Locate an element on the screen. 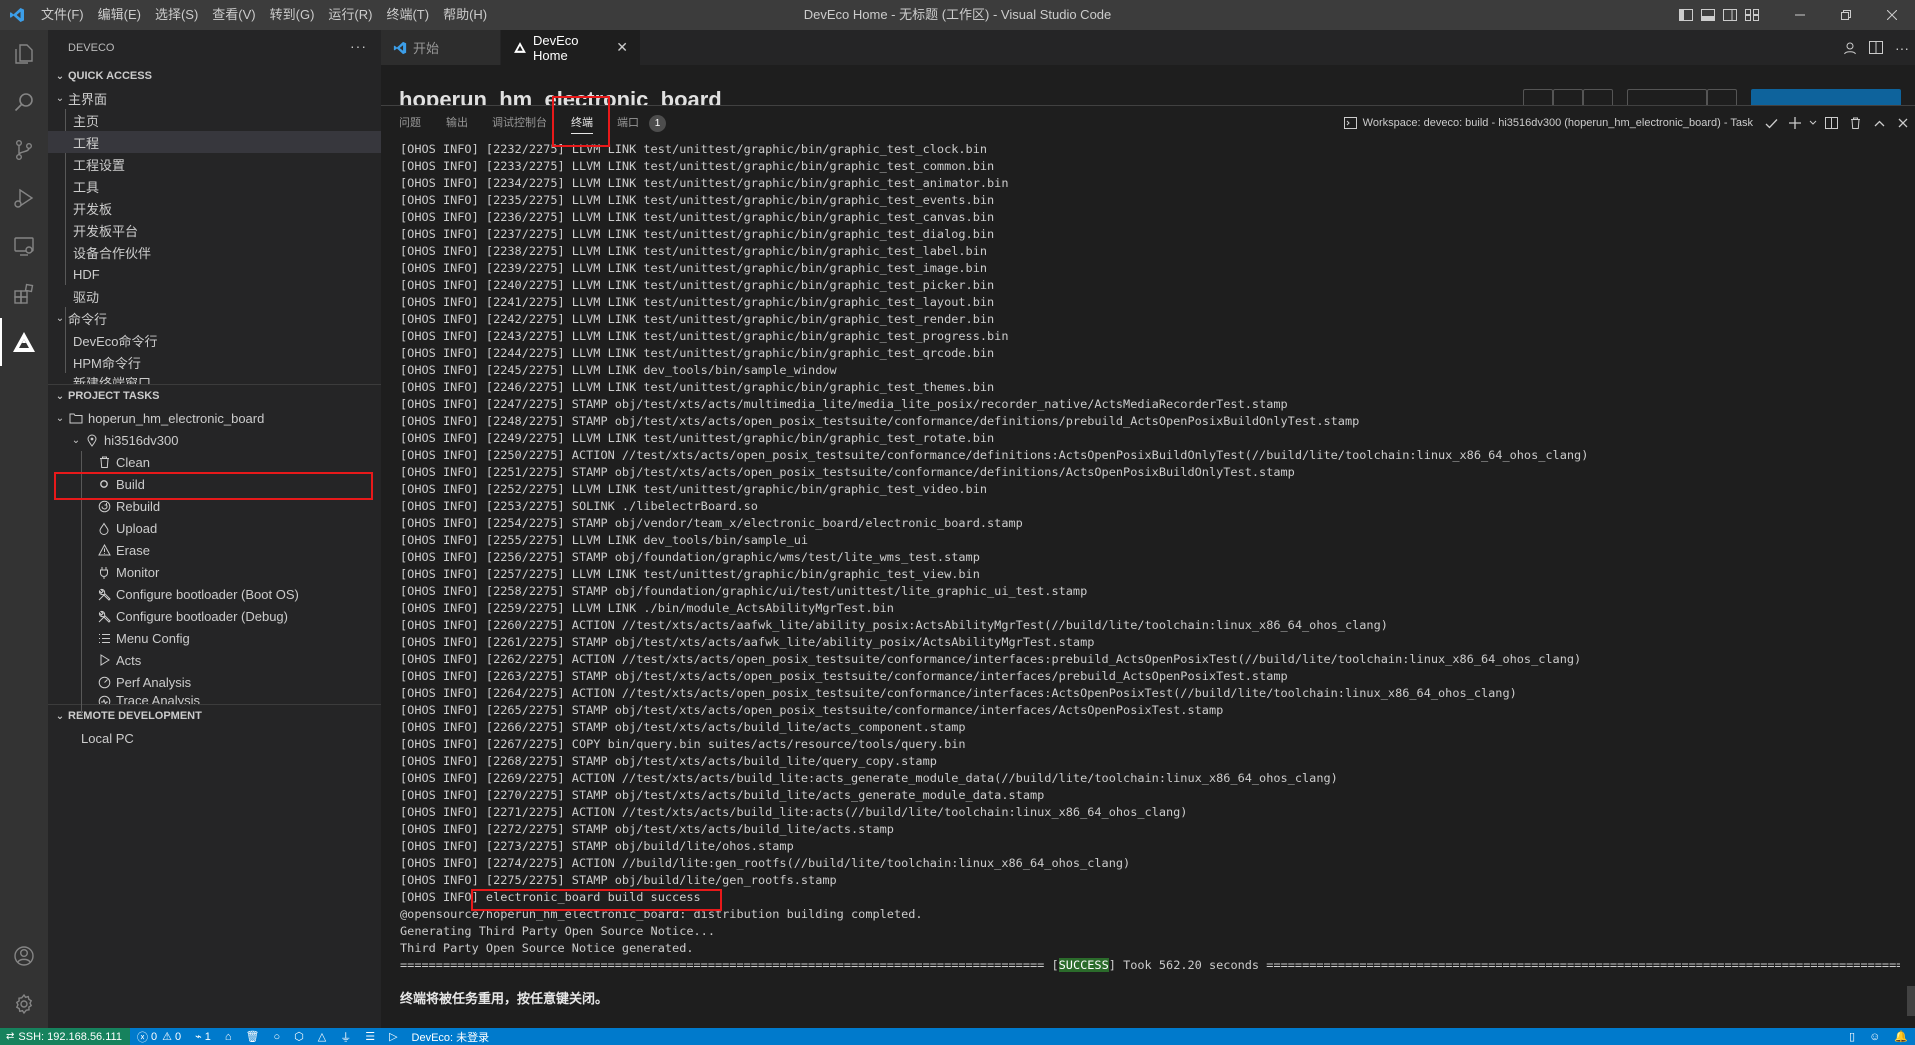 Image resolution: width=1915 pixels, height=1045 pixels. terminal-scrollbar is located at coordinates (1911, 1001).